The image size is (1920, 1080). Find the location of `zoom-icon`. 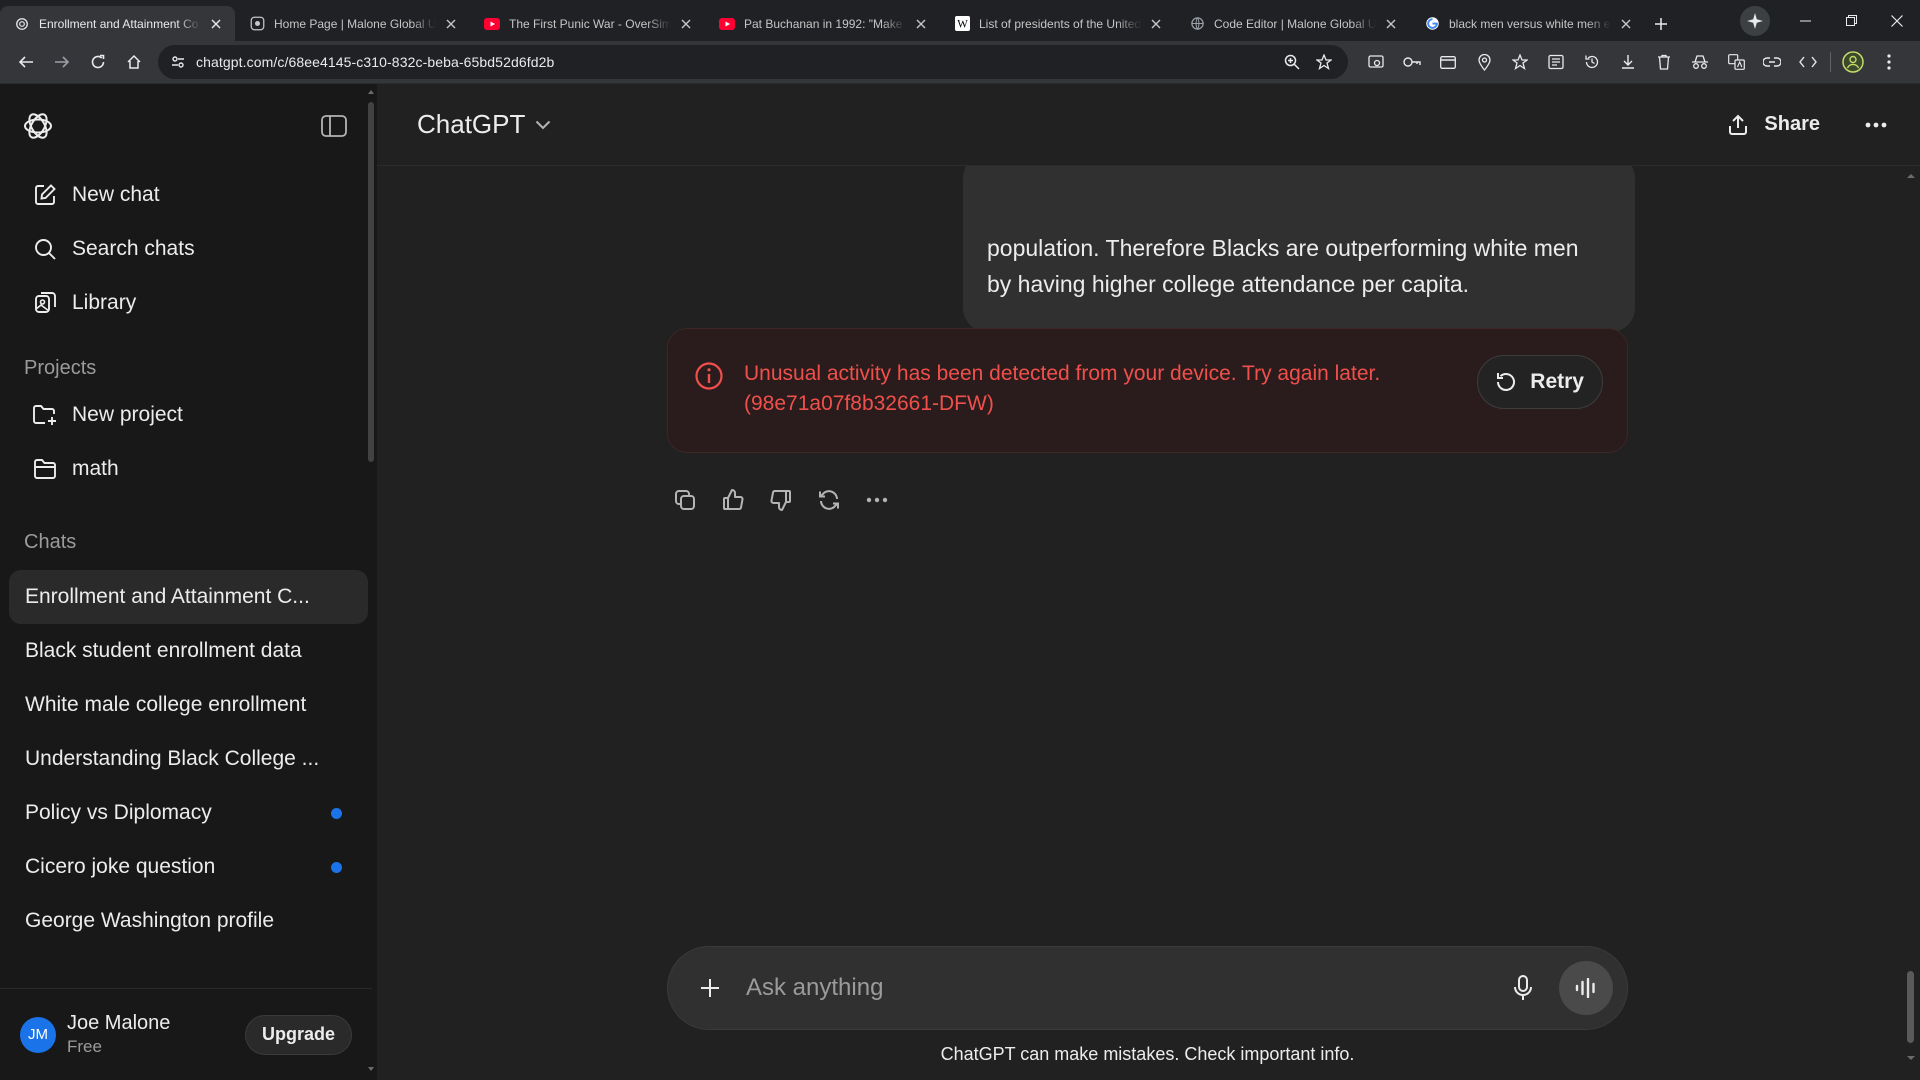

zoom-icon is located at coordinates (1292, 62).